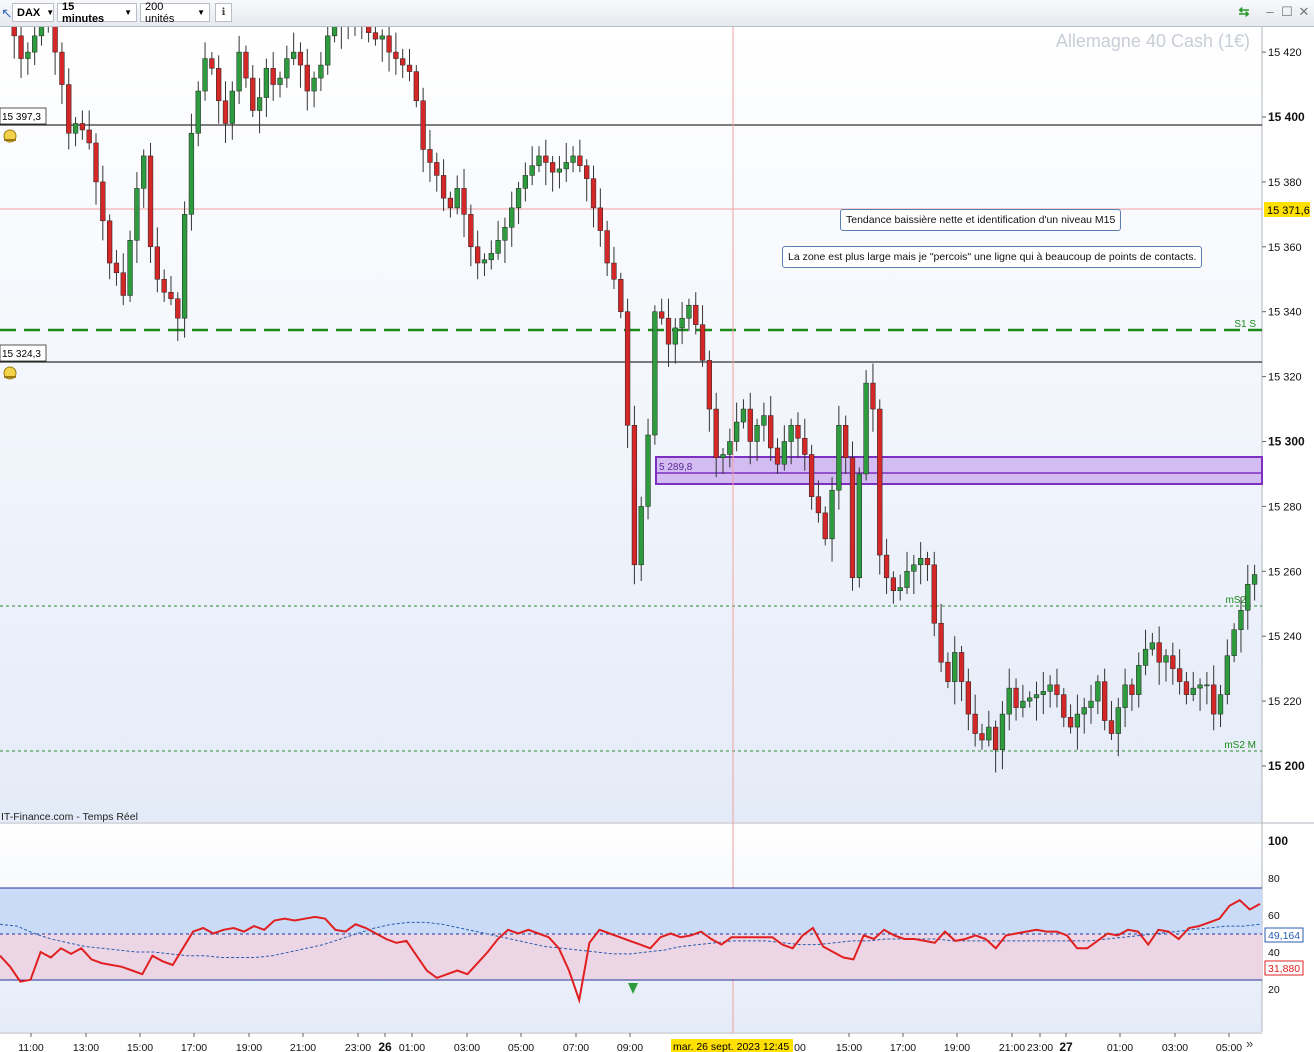 This screenshot has width=1314, height=1052. I want to click on pointer-icon: ↖, so click(7, 13).